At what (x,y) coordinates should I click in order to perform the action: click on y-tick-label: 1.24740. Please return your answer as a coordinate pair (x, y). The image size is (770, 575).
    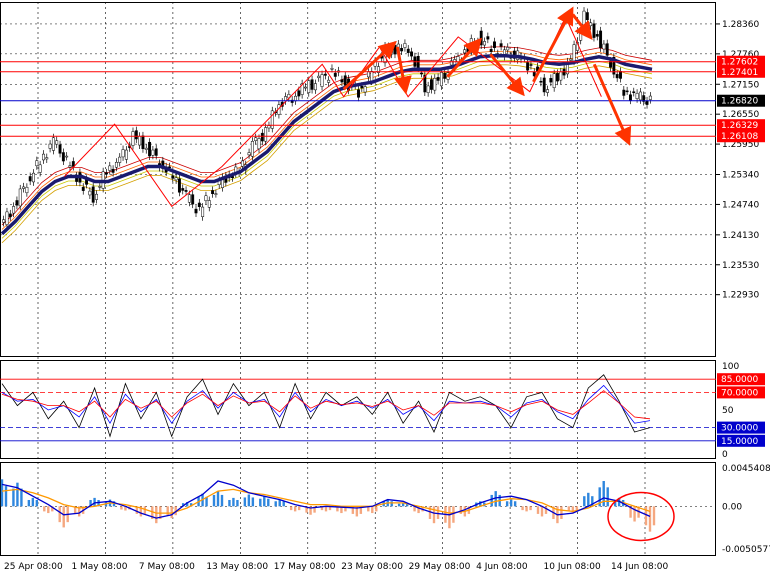
    Looking at the image, I should click on (740, 205).